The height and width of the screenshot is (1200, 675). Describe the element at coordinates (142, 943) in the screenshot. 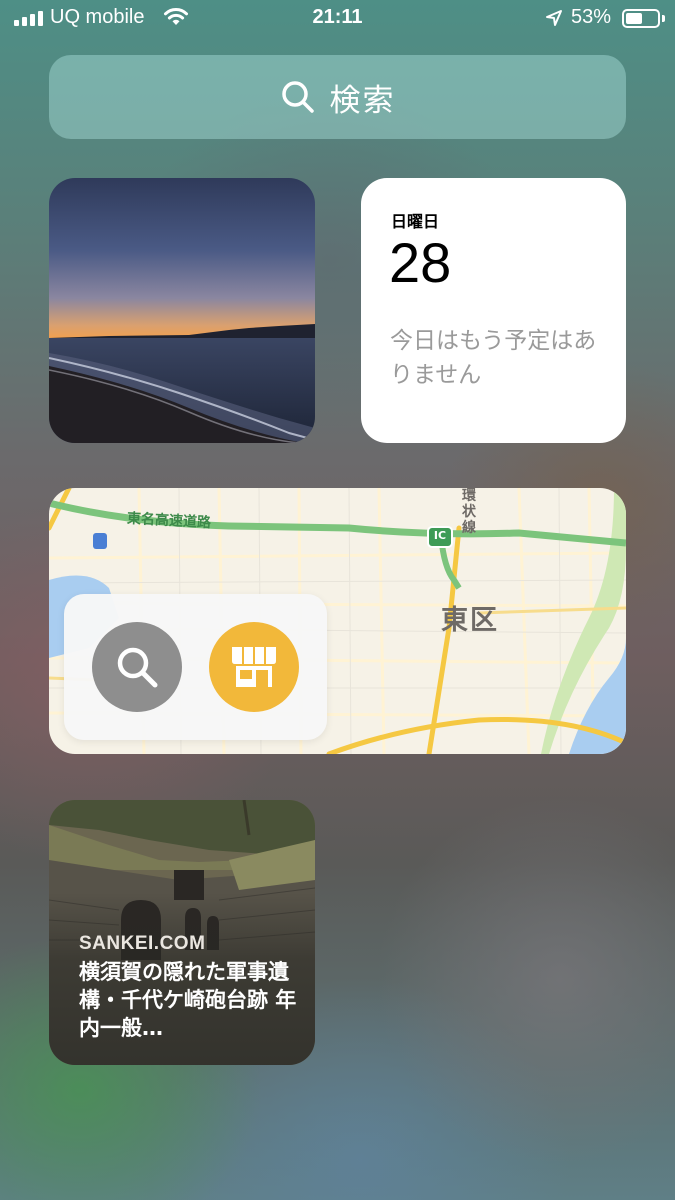

I see `news-source: SANKEI.COM` at that location.